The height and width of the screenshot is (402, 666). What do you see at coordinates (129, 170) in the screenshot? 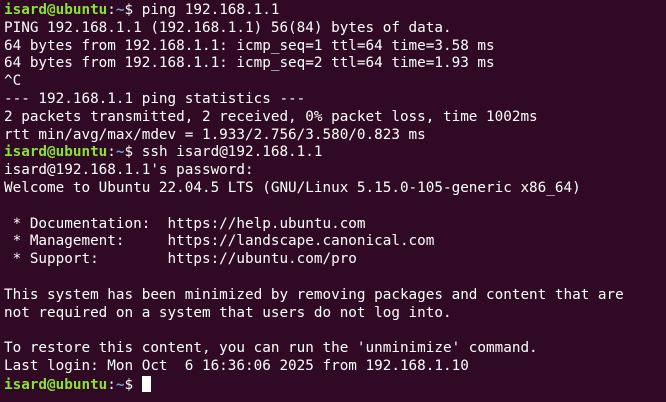
I see `output-line: isard@192.168.1.1's password:` at bounding box center [129, 170].